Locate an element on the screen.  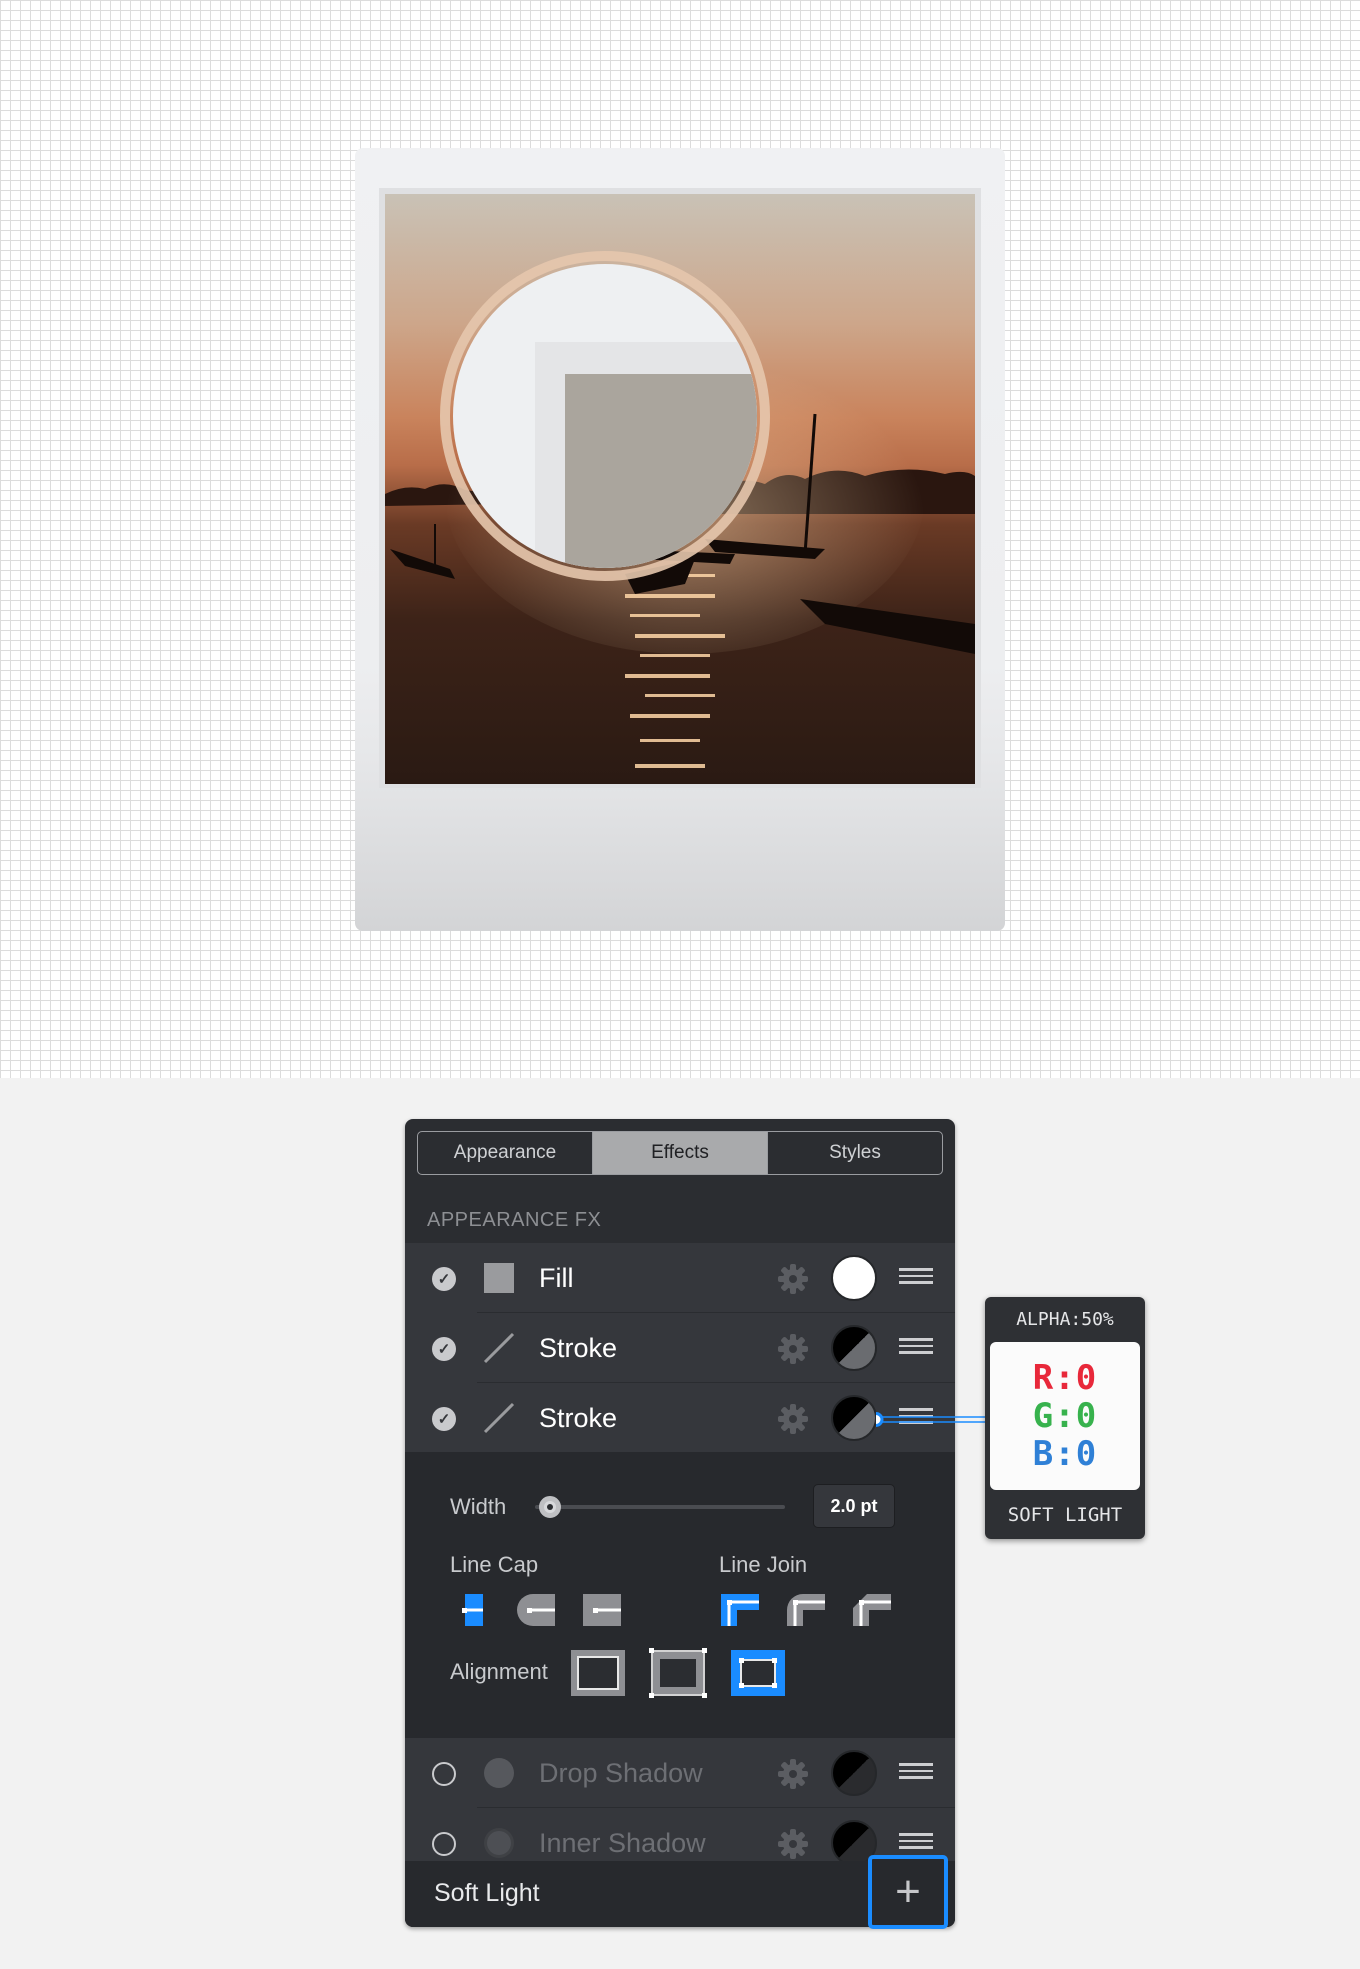
drop-shadow-icon is located at coordinates (499, 1773).